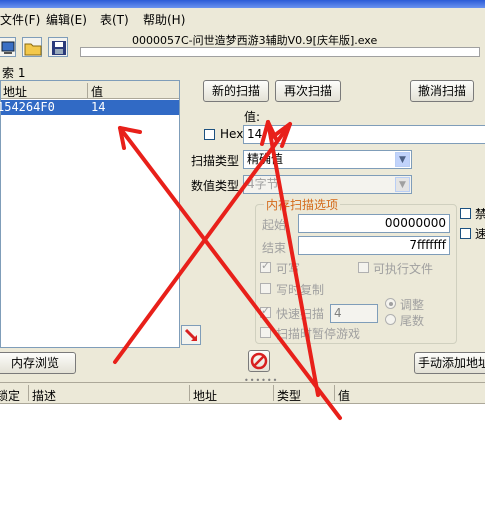  I want to click on open-process-button, so click(8, 47).